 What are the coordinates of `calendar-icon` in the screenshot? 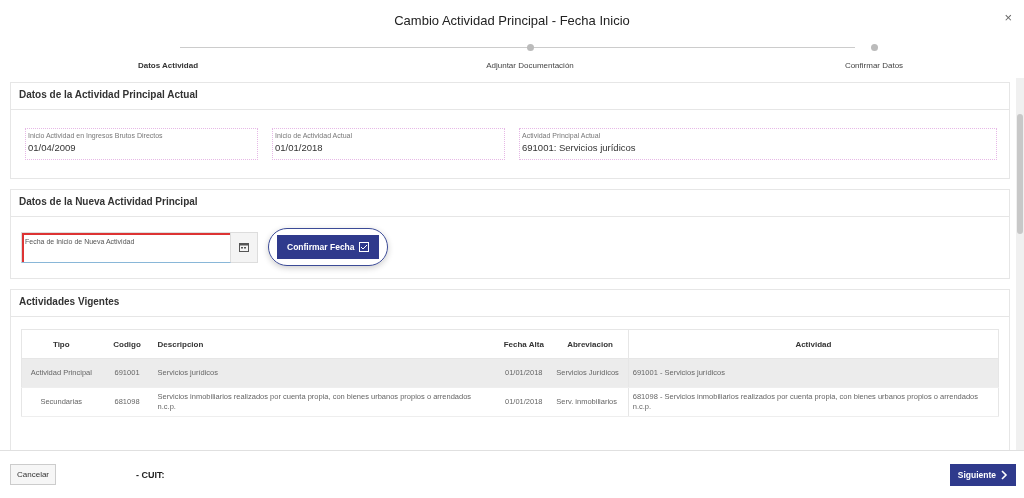 It's located at (244, 247).